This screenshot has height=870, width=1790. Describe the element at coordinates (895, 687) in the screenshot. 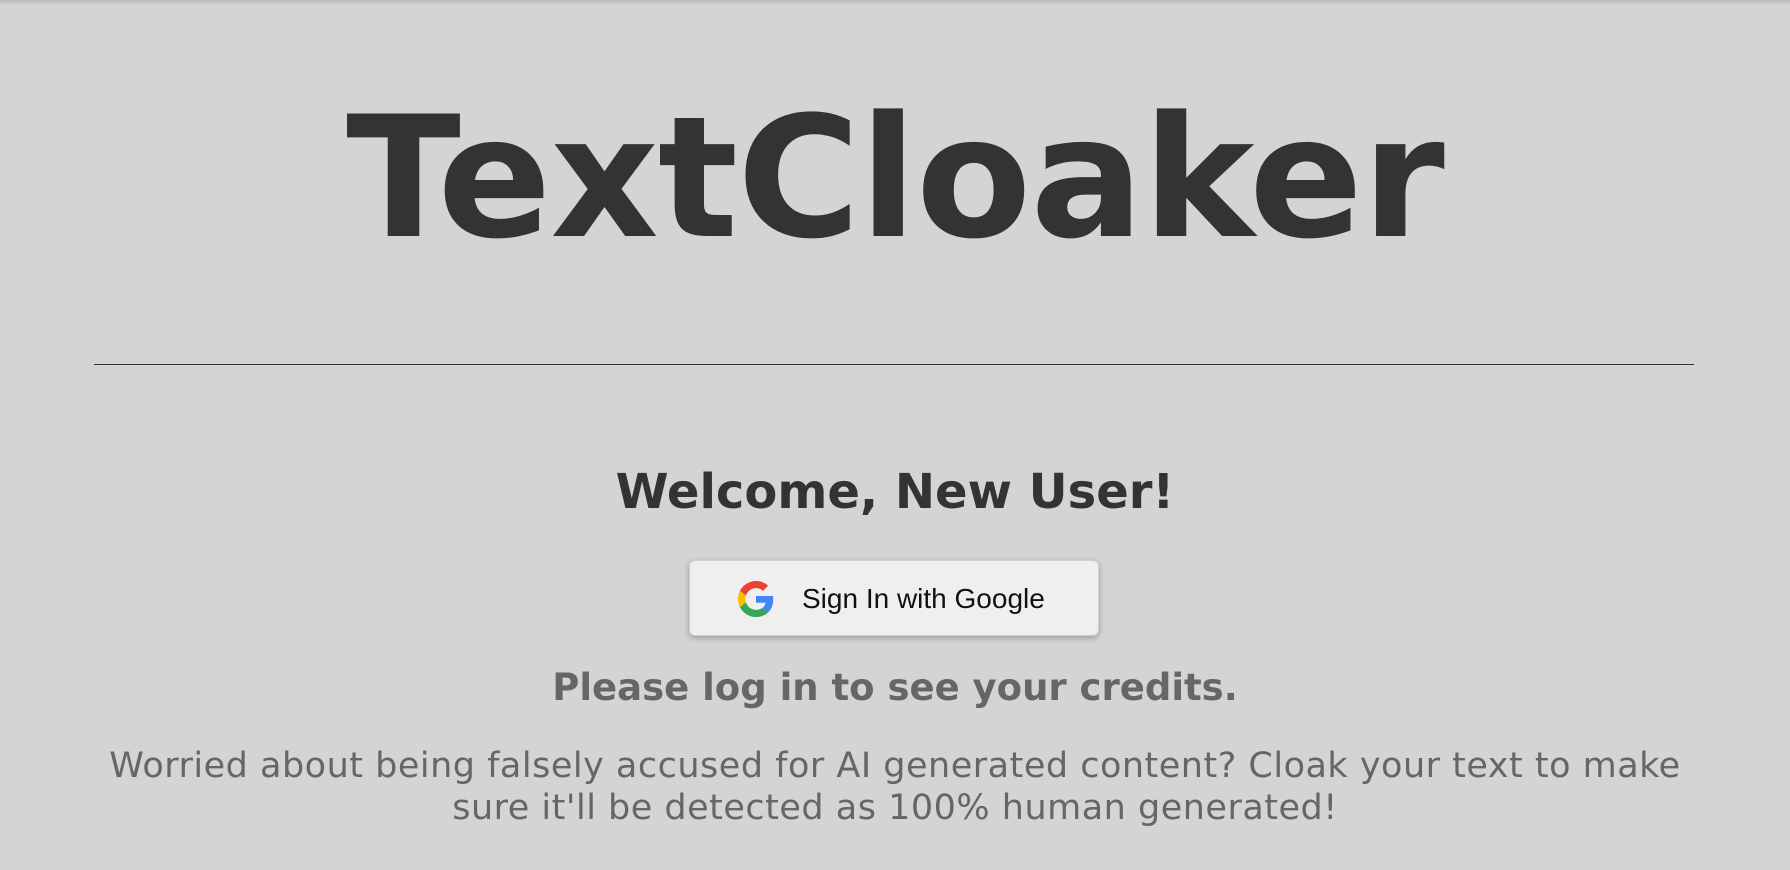

I see `credits-login-message: Please log in to see your credits.` at that location.